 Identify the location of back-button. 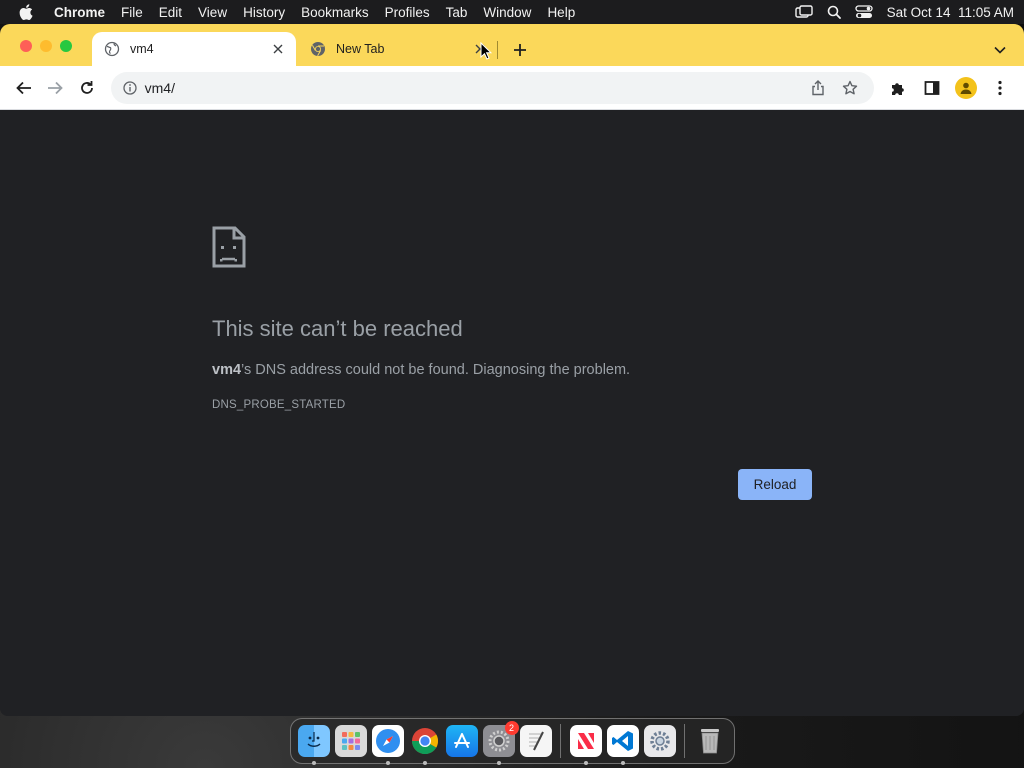
(24, 88).